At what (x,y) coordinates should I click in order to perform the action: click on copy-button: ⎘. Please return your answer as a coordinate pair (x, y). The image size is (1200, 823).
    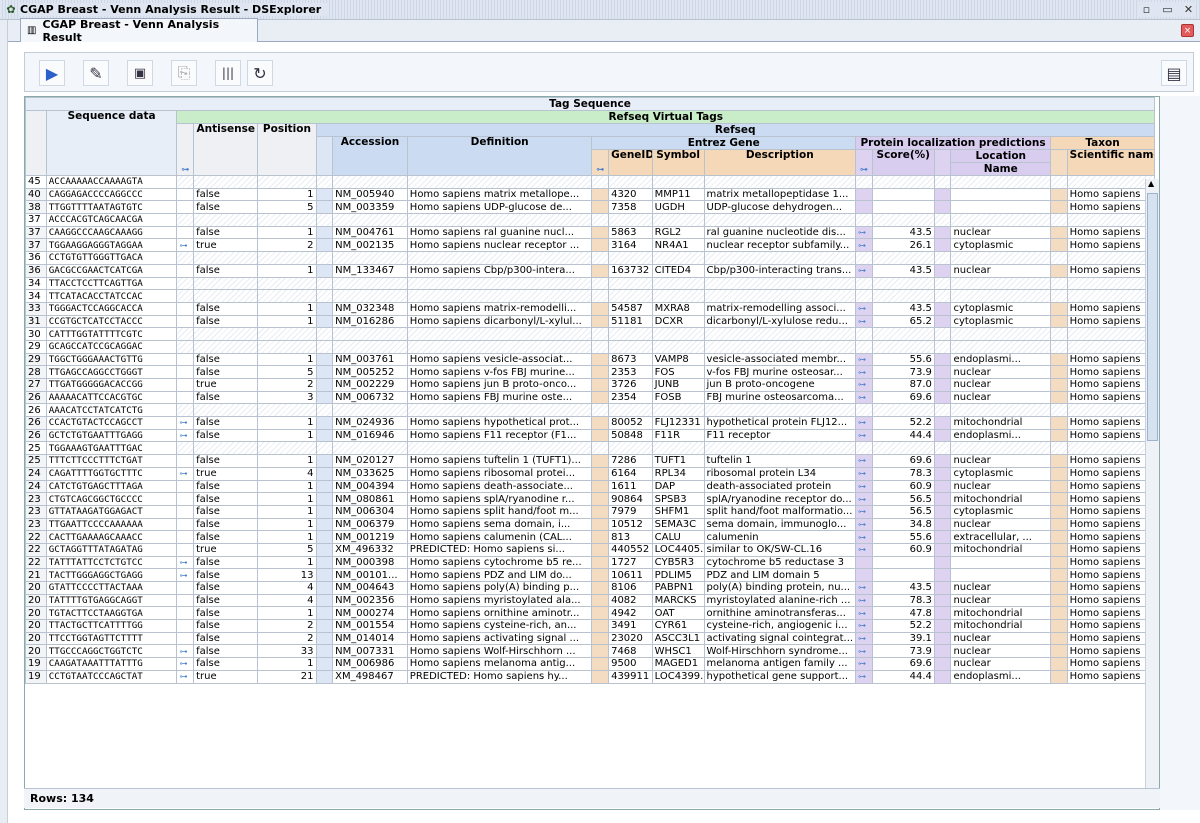
    Looking at the image, I should click on (184, 73).